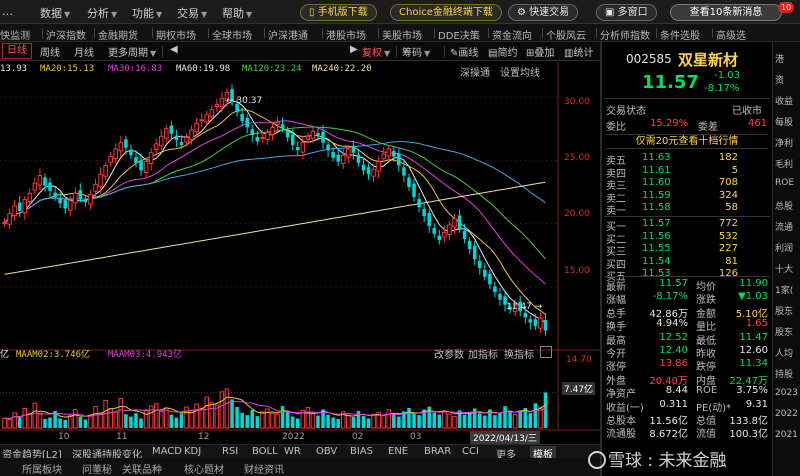 Image resolution: width=800 pixels, height=476 pixels. What do you see at coordinates (132, 51) in the screenshot?
I see `period-more-button: 更多周期 ▼` at bounding box center [132, 51].